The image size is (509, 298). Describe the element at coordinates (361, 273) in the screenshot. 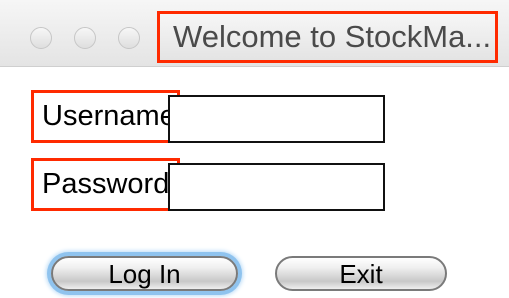

I see `exit-button: Exit` at that location.